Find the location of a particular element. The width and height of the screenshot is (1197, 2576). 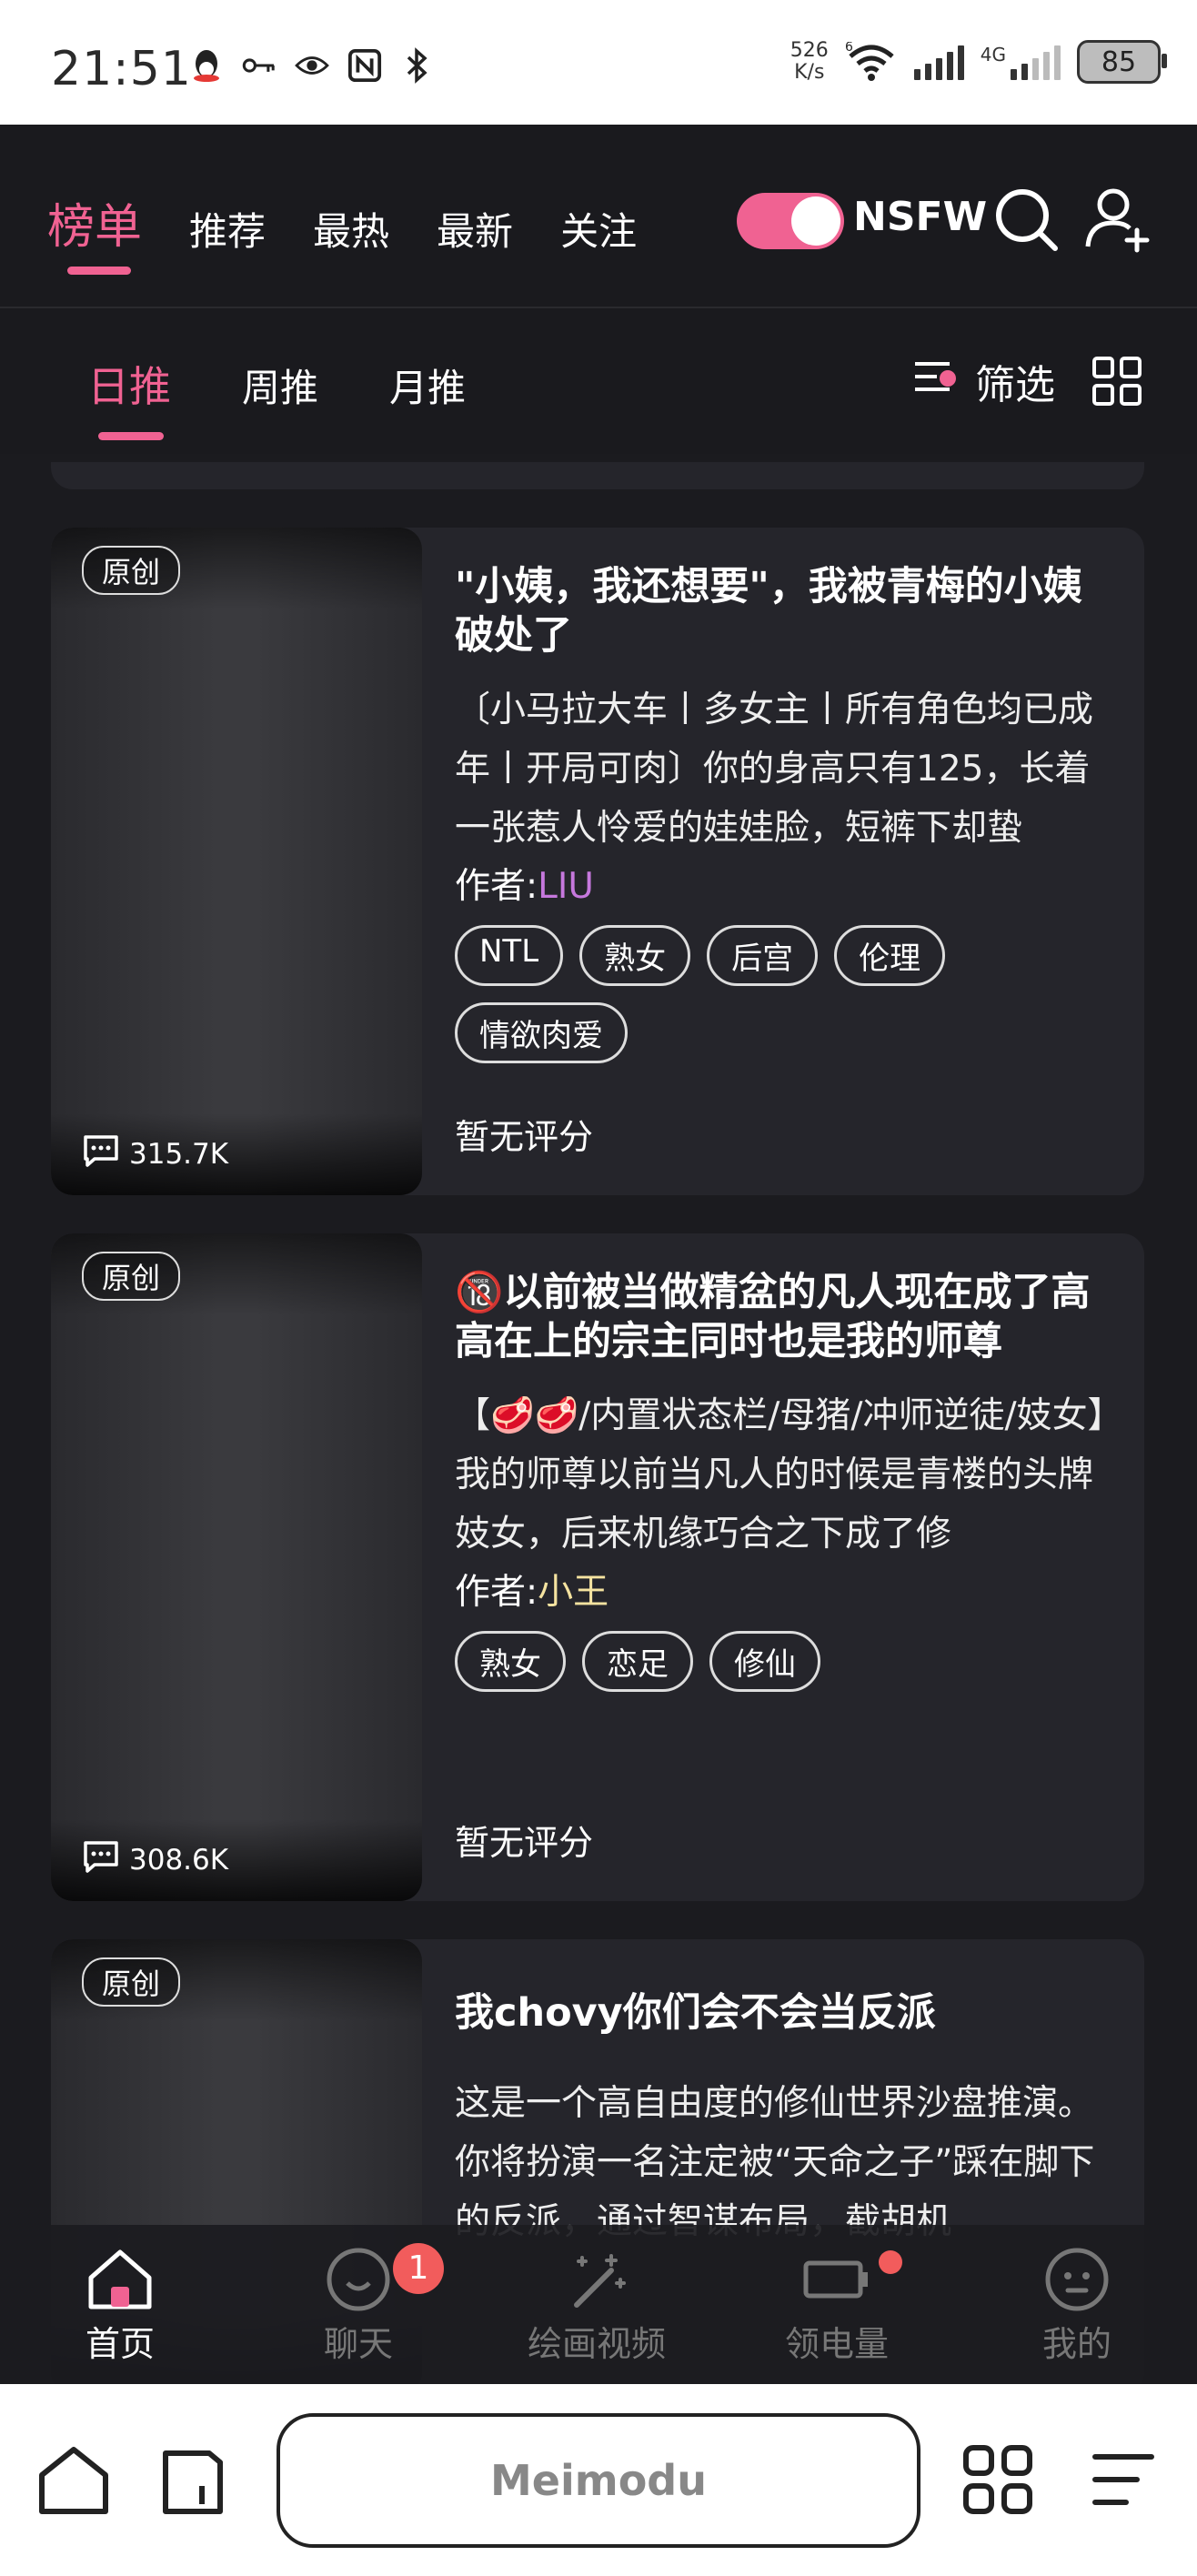

nfc-icon is located at coordinates (364, 65).